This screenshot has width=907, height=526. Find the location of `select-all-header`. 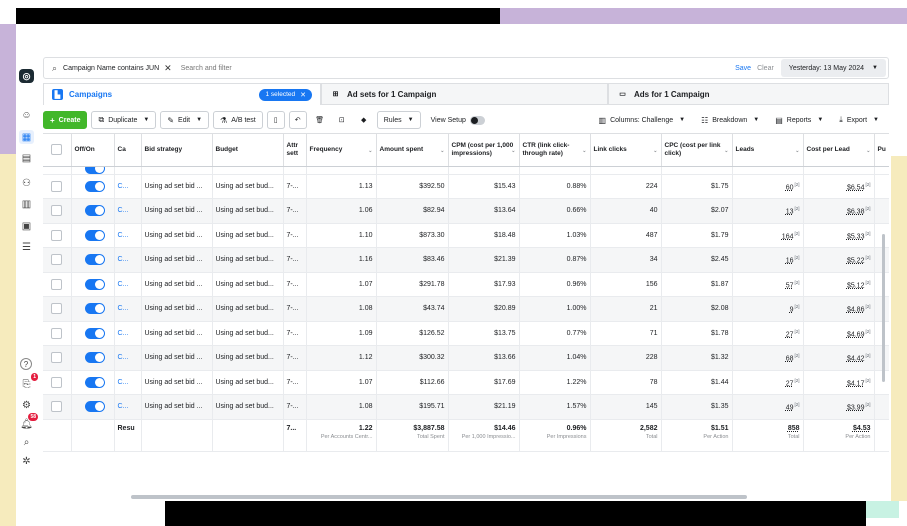

select-all-header is located at coordinates (57, 150).